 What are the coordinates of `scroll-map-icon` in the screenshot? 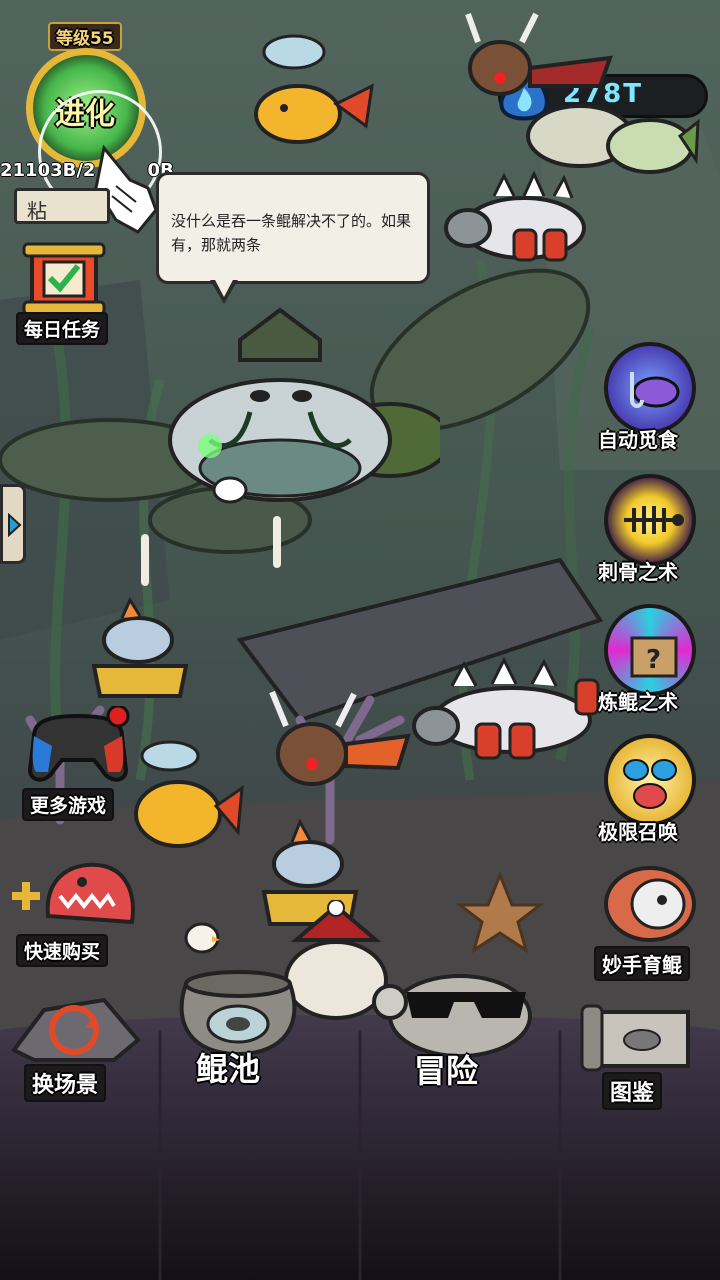 It's located at (635, 1038).